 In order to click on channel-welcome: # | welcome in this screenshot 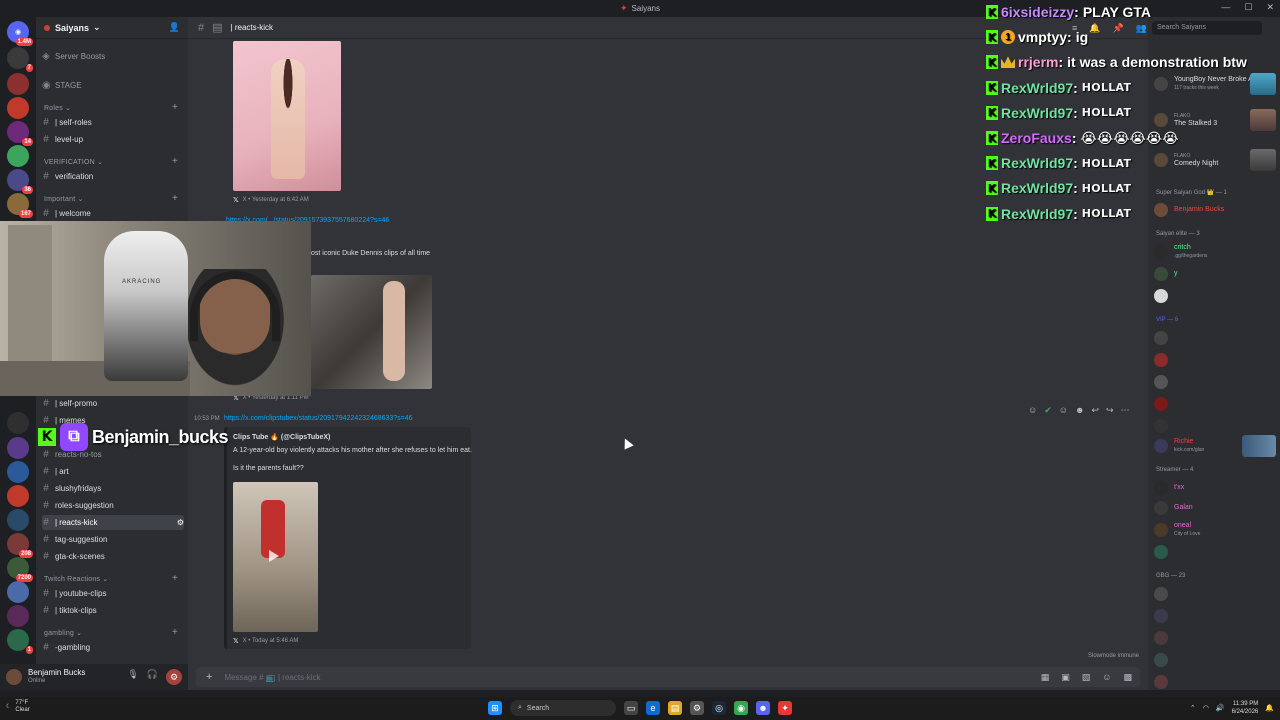, I will do `click(113, 213)`.